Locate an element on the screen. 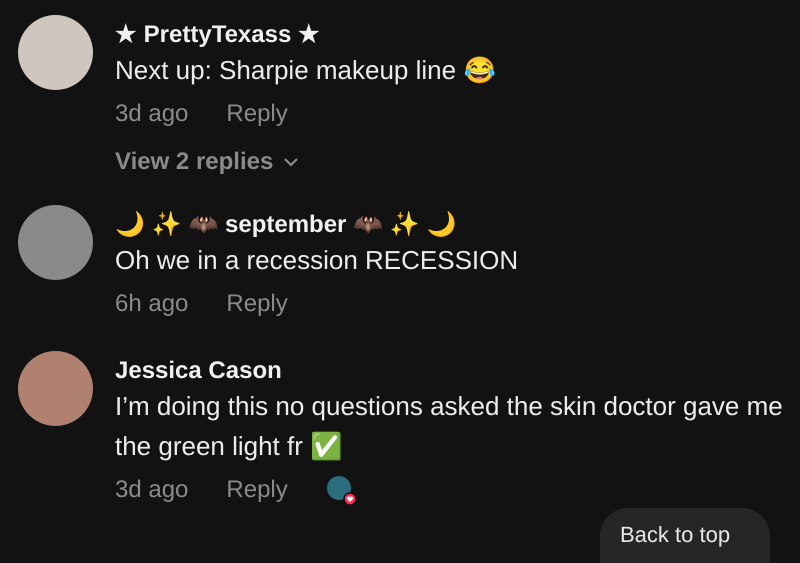 The image size is (800, 563). back-to-top-button: Back to top is located at coordinates (685, 535).